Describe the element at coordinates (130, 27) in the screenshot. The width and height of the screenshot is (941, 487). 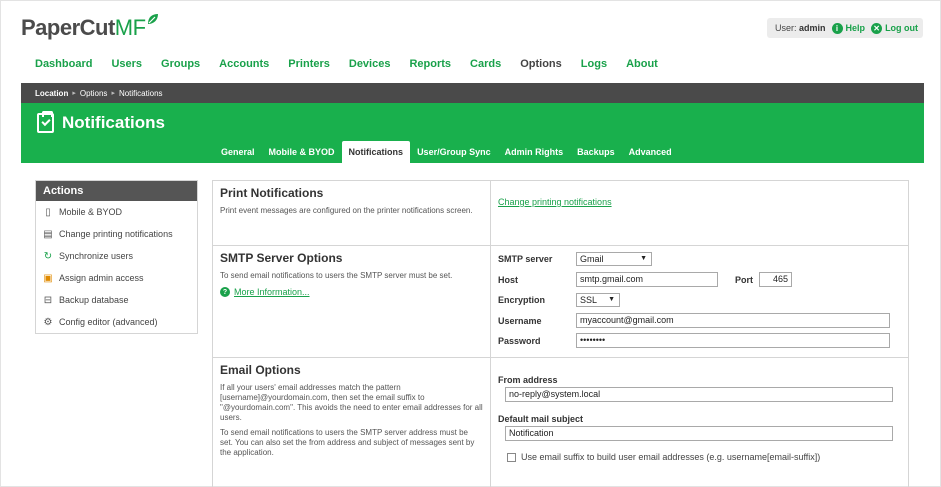
I see `logo-text-mf: MF` at that location.